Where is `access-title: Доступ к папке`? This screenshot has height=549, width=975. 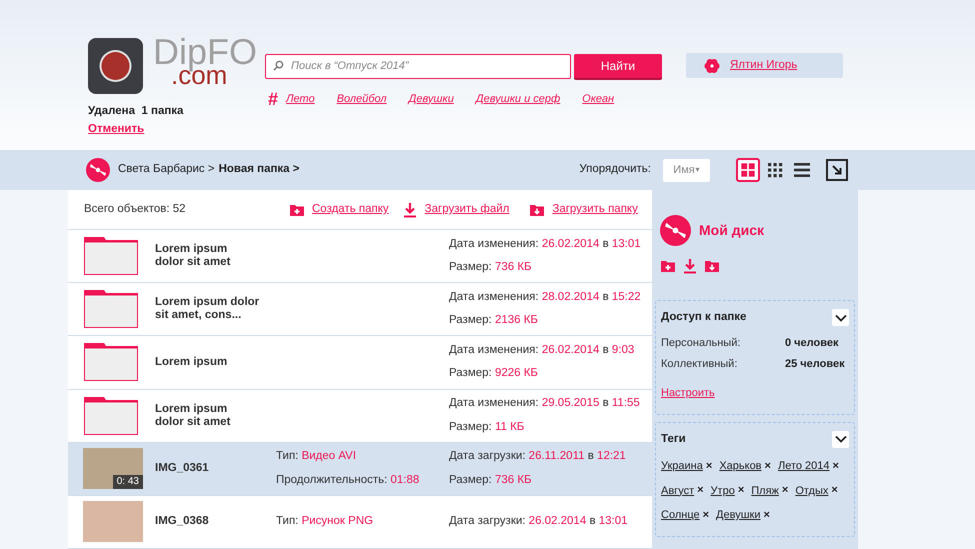
access-title: Доступ к папке is located at coordinates (703, 317).